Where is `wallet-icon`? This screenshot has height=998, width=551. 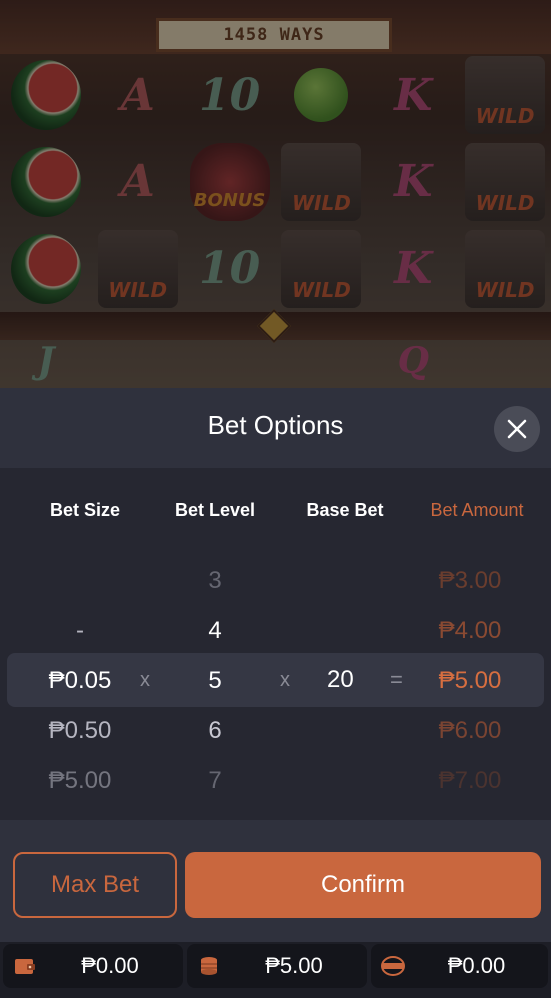 wallet-icon is located at coordinates (25, 966).